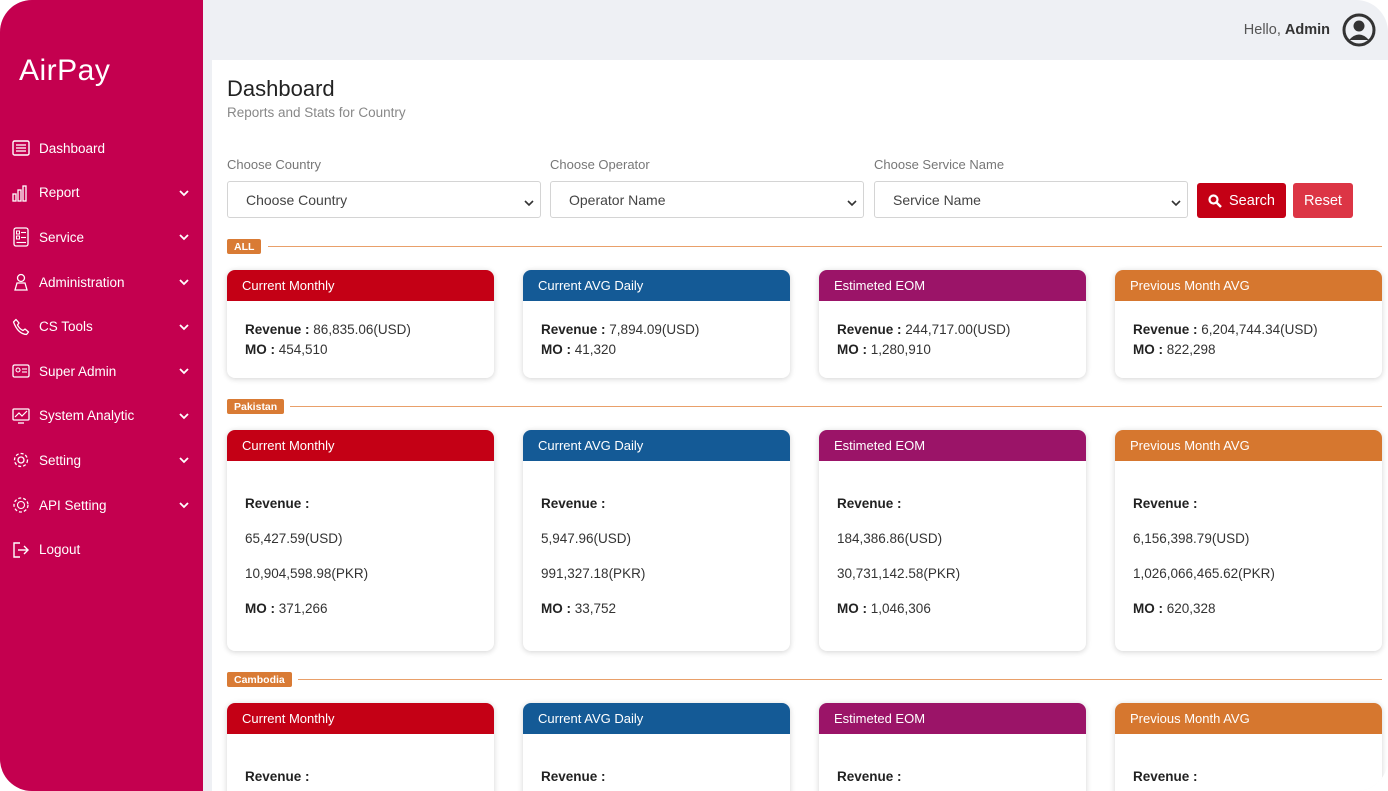 The height and width of the screenshot is (791, 1388). What do you see at coordinates (307, 573) in the screenshot?
I see `revenue-local-value: 10,904,598.98(PKR)` at bounding box center [307, 573].